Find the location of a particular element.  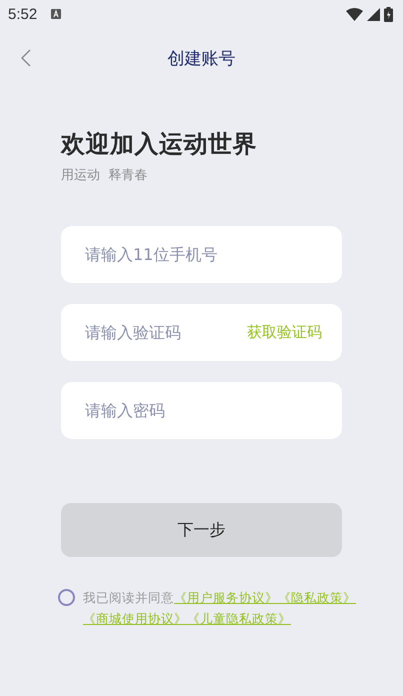

input-field: 请输入密码 is located at coordinates (201, 410).